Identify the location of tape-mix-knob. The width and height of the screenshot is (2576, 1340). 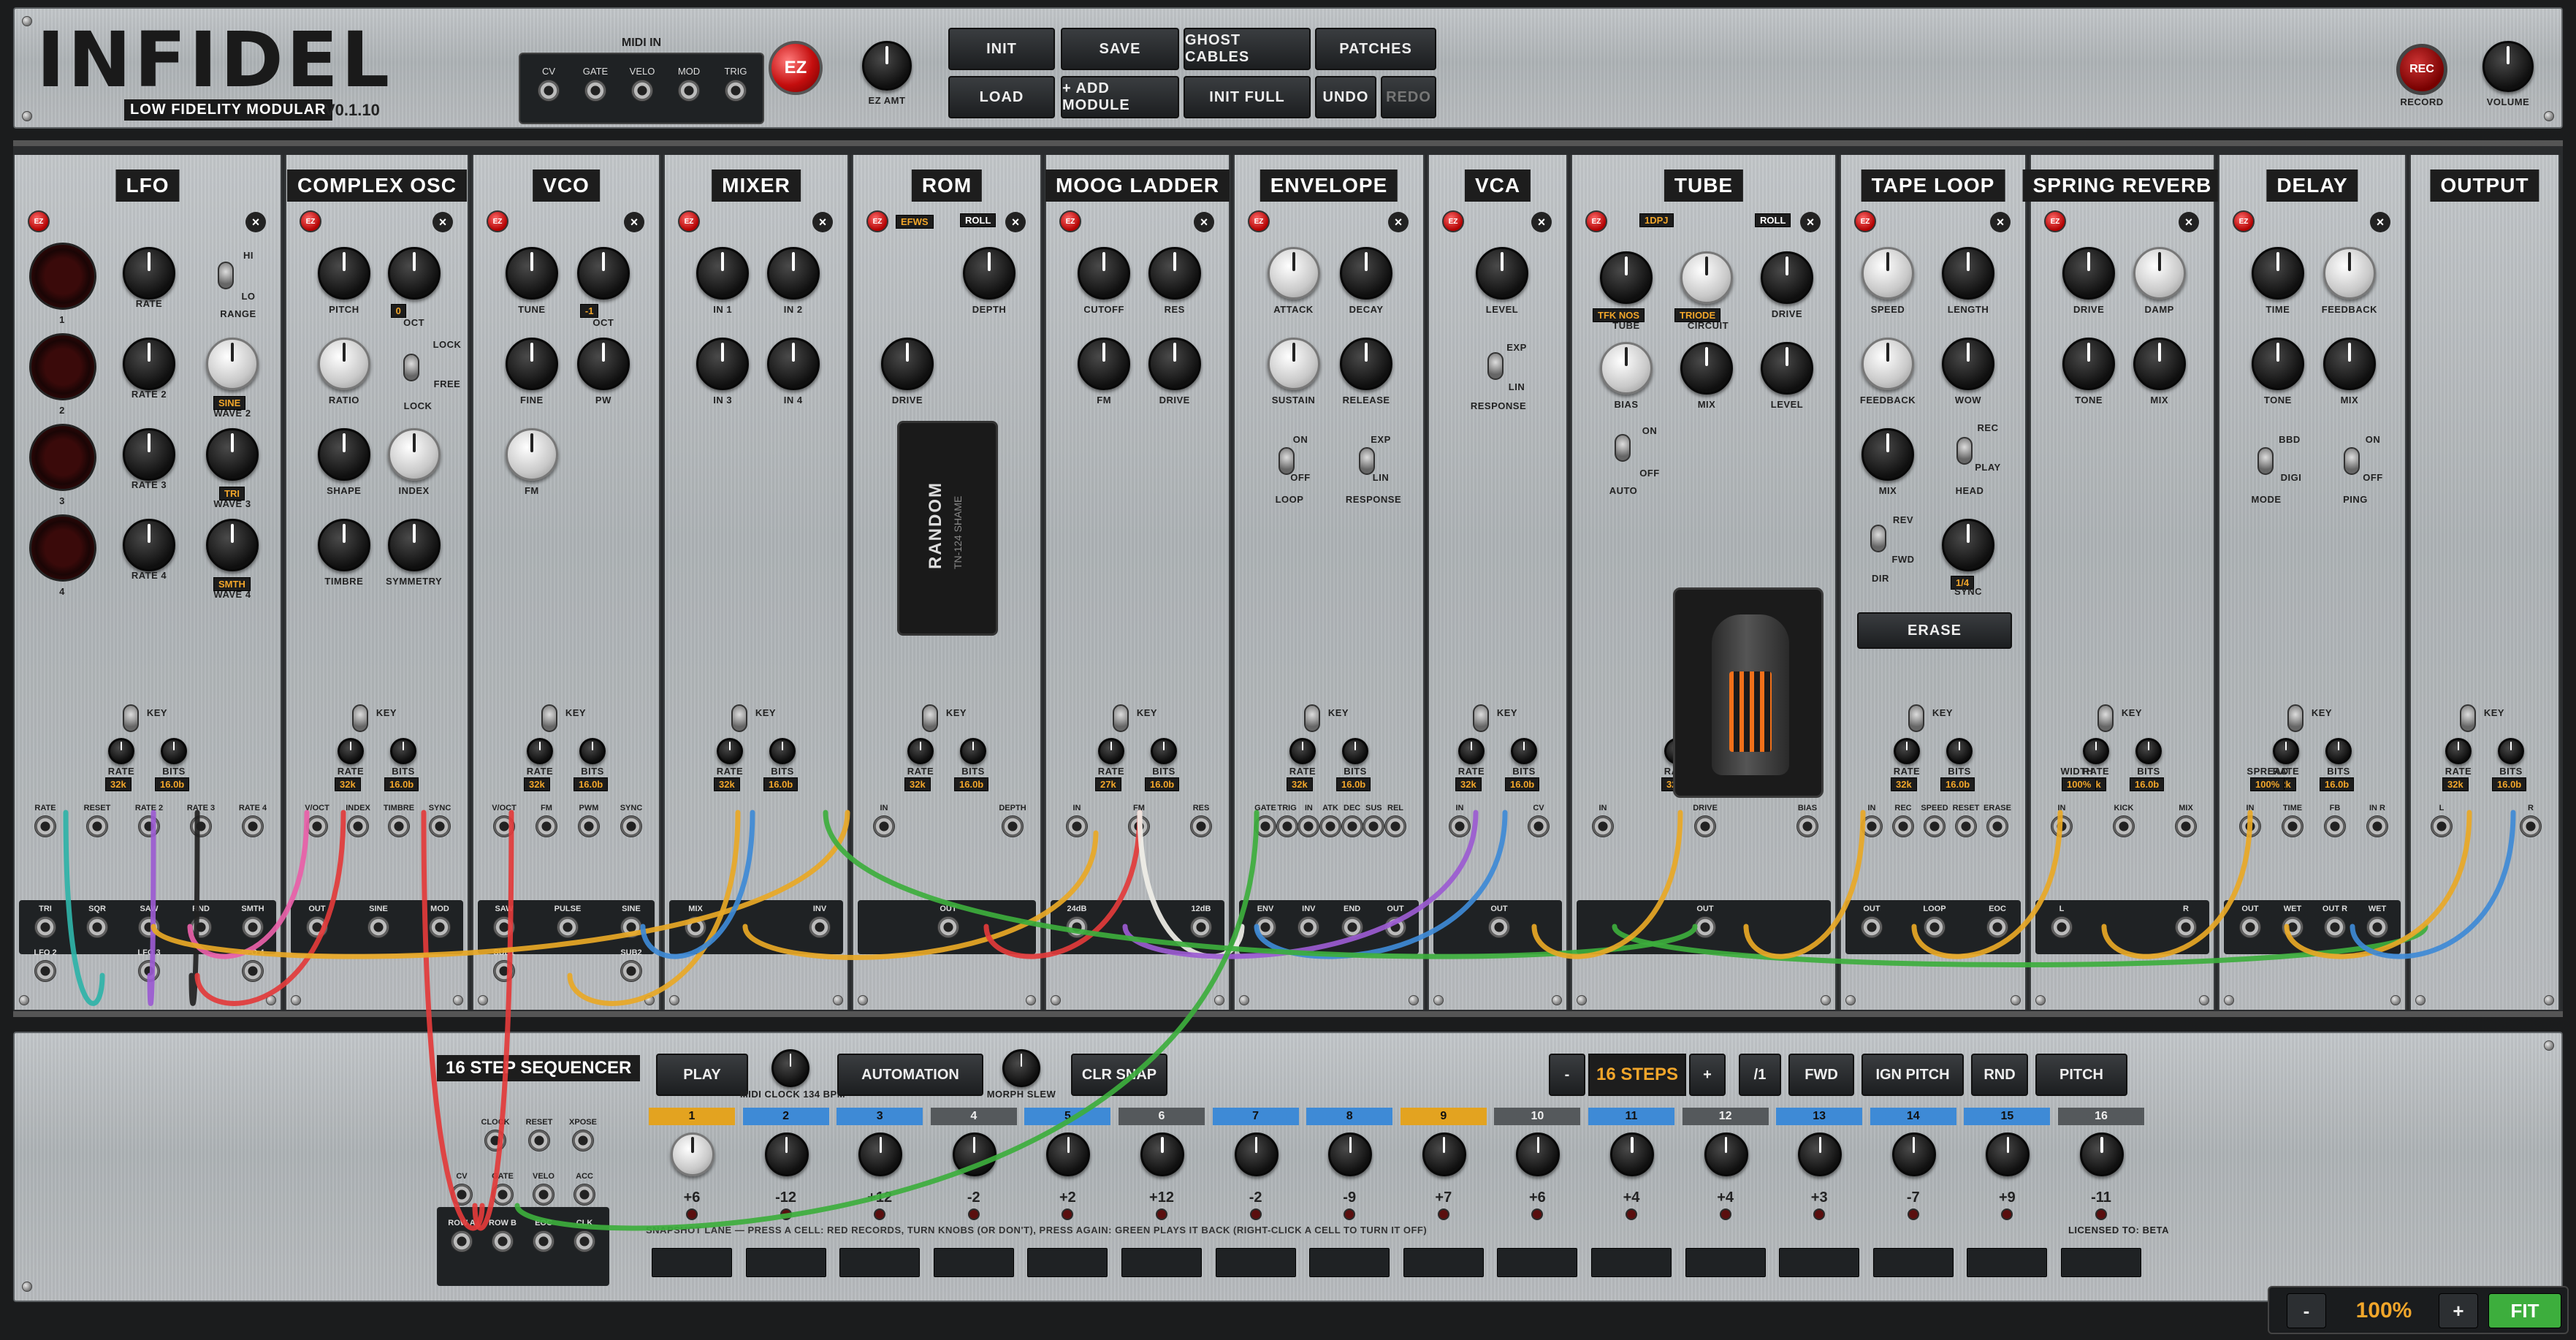
(1887, 455).